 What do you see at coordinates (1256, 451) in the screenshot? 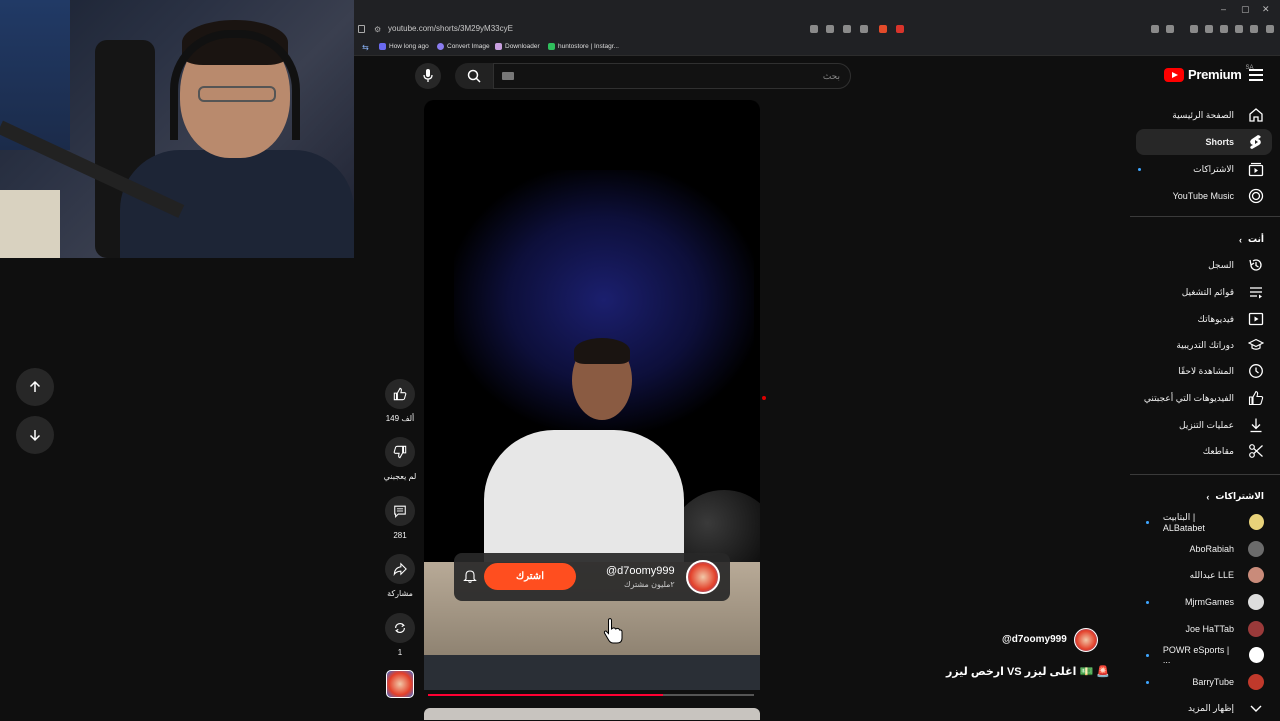
I see `clips-icon` at bounding box center [1256, 451].